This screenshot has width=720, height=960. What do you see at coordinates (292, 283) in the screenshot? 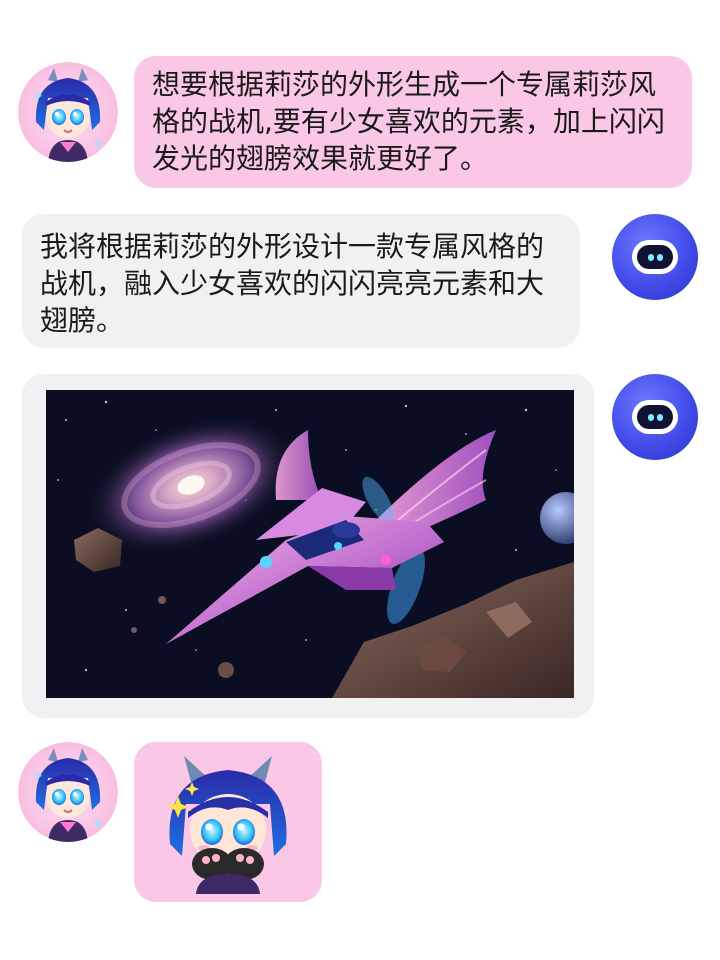
I see `assistant-message-text: 我将根据莉莎的外形设计一款专属风格的战机，融入少女喜欢的闪闪亮亮元素和大翅膀。` at bounding box center [292, 283].